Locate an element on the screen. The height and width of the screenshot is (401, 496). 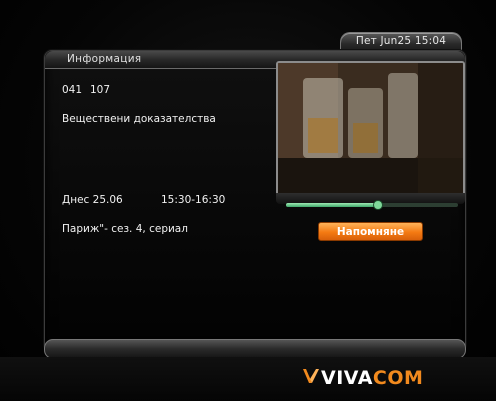
event-time: 15:30-16:30 is located at coordinates (193, 200).